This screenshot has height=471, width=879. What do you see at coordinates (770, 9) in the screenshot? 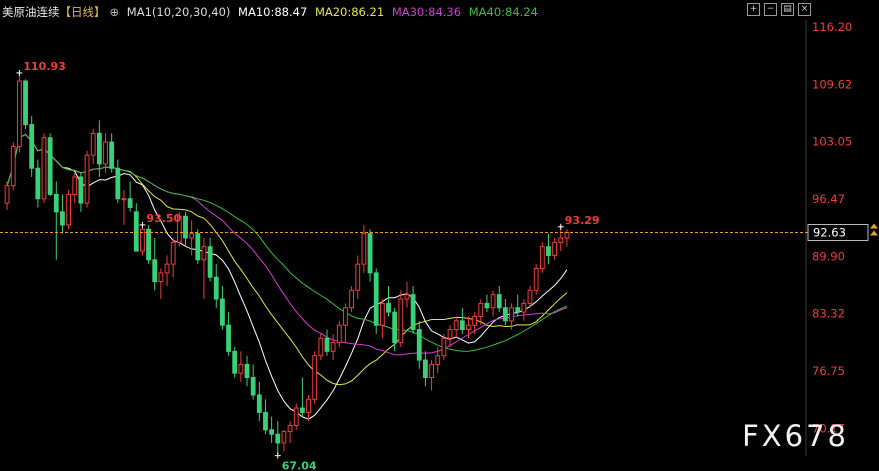
I see `zoom-out-icon: −` at bounding box center [770, 9].